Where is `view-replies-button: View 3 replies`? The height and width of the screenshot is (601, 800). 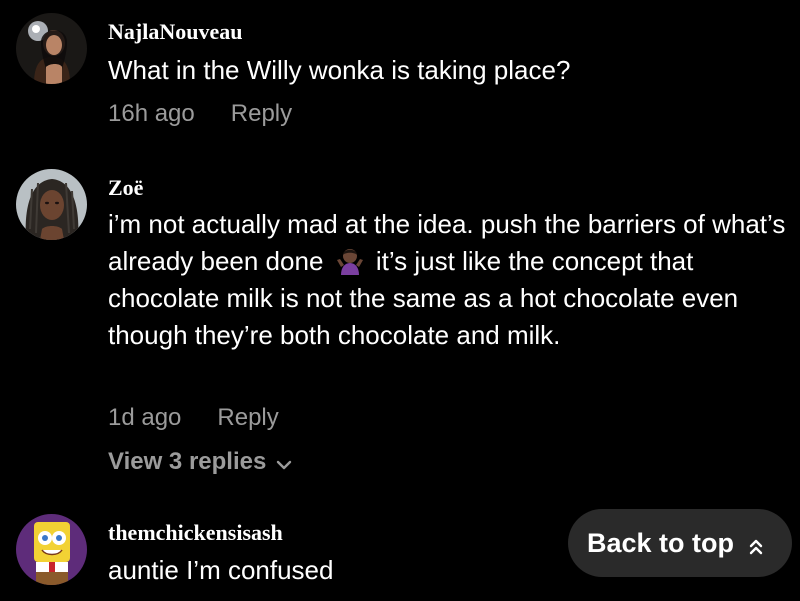 view-replies-button: View 3 replies is located at coordinates (200, 462).